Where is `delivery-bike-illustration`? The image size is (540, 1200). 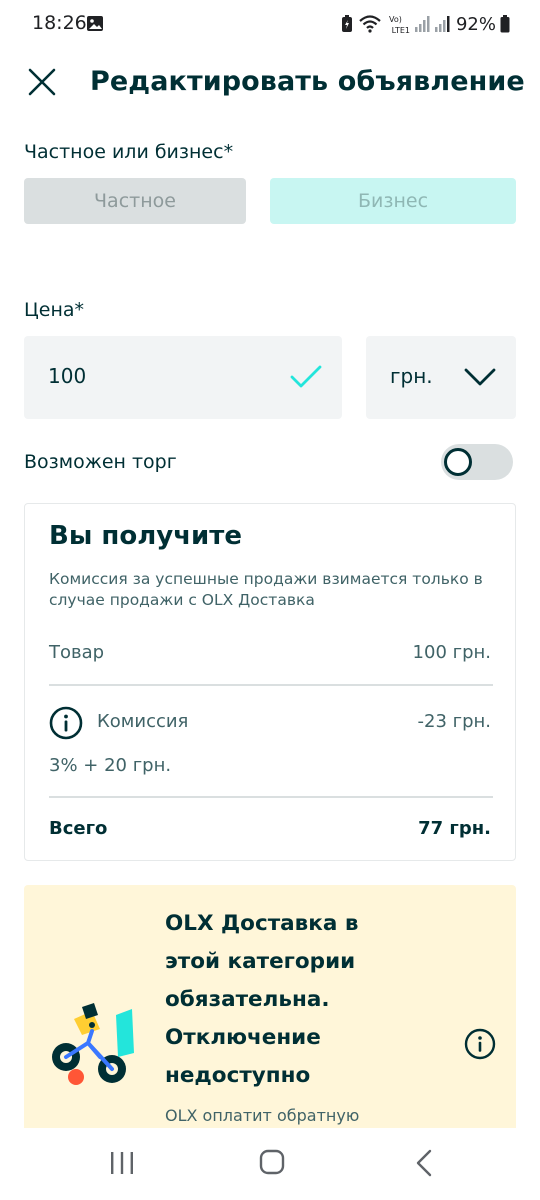
delivery-bike-illustration is located at coordinates (93, 1044).